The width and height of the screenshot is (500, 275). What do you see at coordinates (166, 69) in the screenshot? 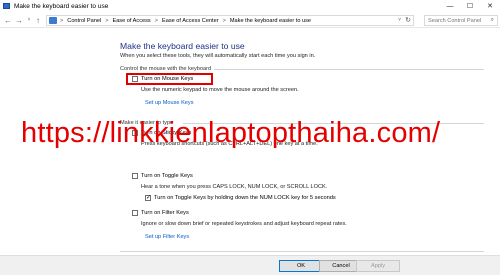
I see `section-title-mouse: Control the mouse with the keyboard` at bounding box center [166, 69].